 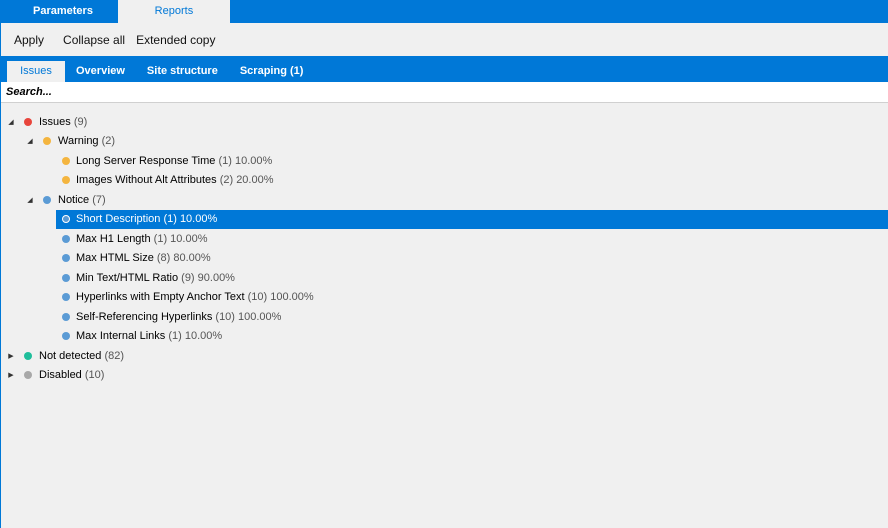 I want to click on tree-row-title: Short Description, so click(x=118, y=219).